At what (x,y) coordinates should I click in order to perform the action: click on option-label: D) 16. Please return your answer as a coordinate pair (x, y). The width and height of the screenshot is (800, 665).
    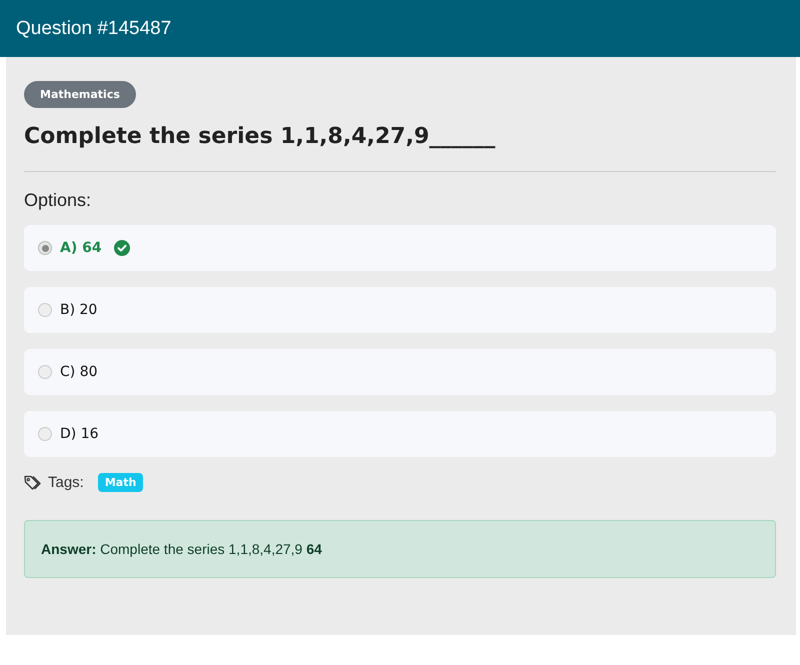
    Looking at the image, I should click on (79, 434).